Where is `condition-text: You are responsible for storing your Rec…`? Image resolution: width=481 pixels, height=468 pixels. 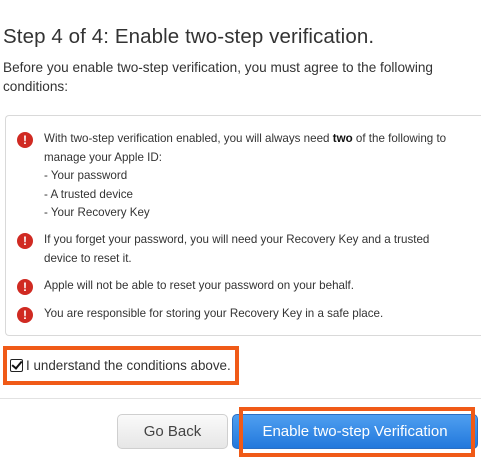 condition-text: You are responsible for storing your Rec… is located at coordinates (214, 313).